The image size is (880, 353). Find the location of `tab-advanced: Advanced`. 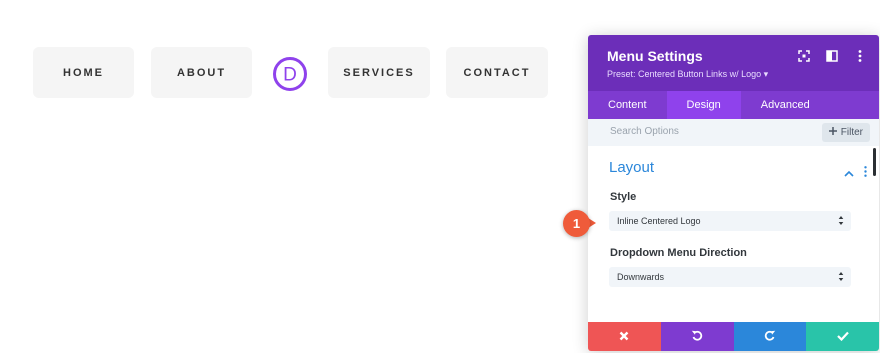

tab-advanced: Advanced is located at coordinates (785, 105).